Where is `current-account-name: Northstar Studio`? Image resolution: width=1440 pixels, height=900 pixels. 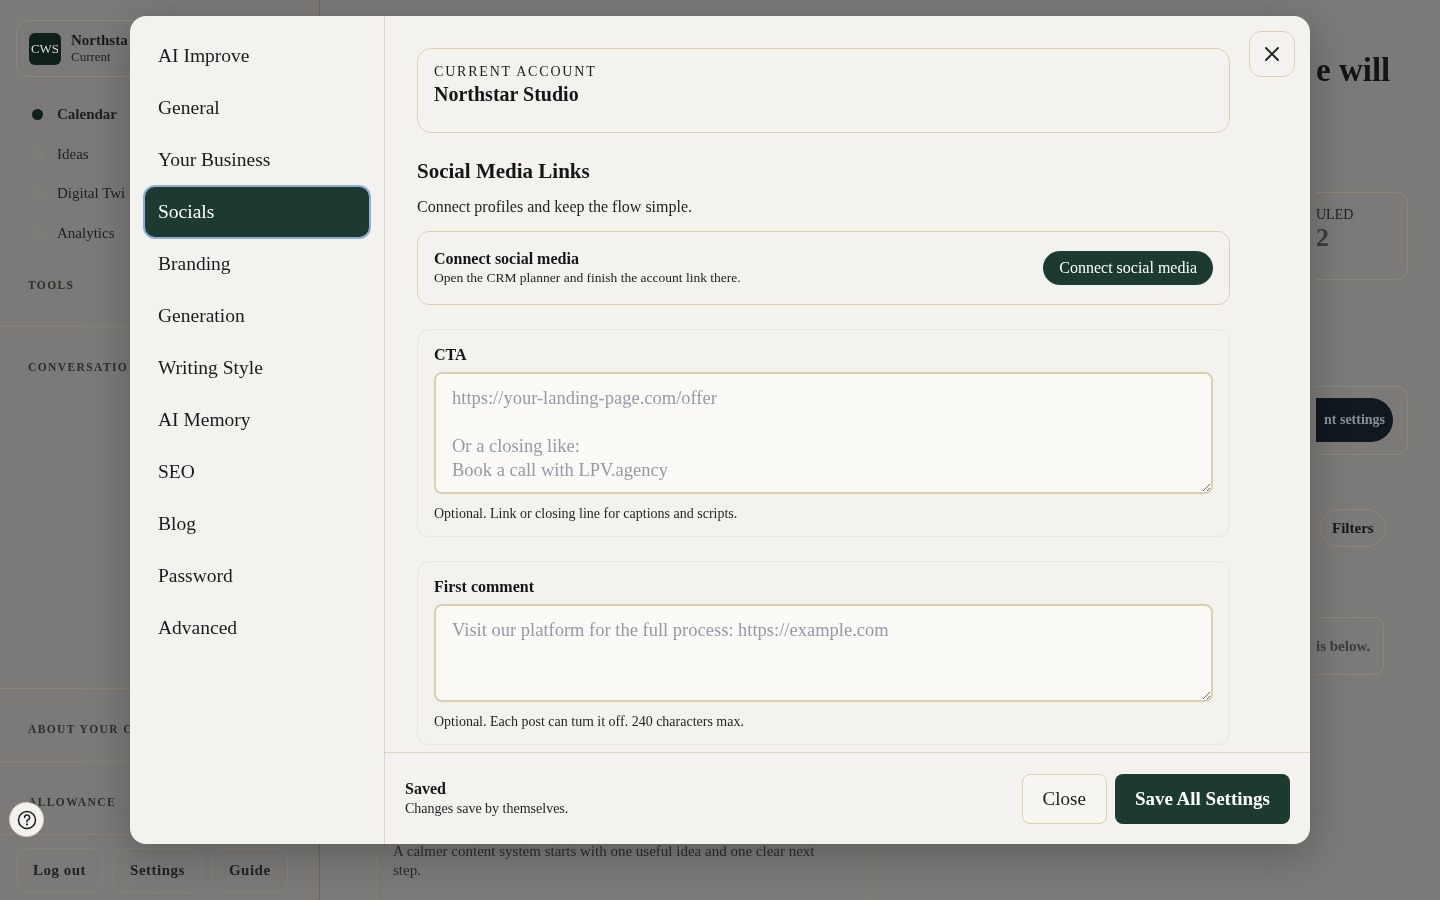 current-account-name: Northstar Studio is located at coordinates (507, 94).